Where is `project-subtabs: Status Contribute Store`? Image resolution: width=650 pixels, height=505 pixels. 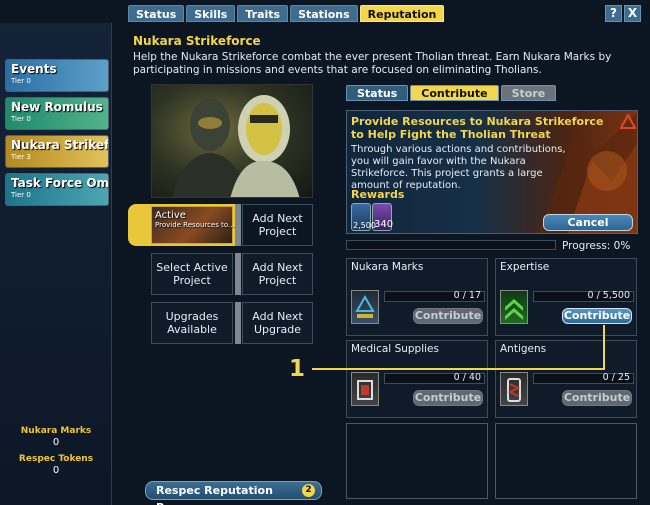 project-subtabs: Status Contribute Store is located at coordinates (451, 93).